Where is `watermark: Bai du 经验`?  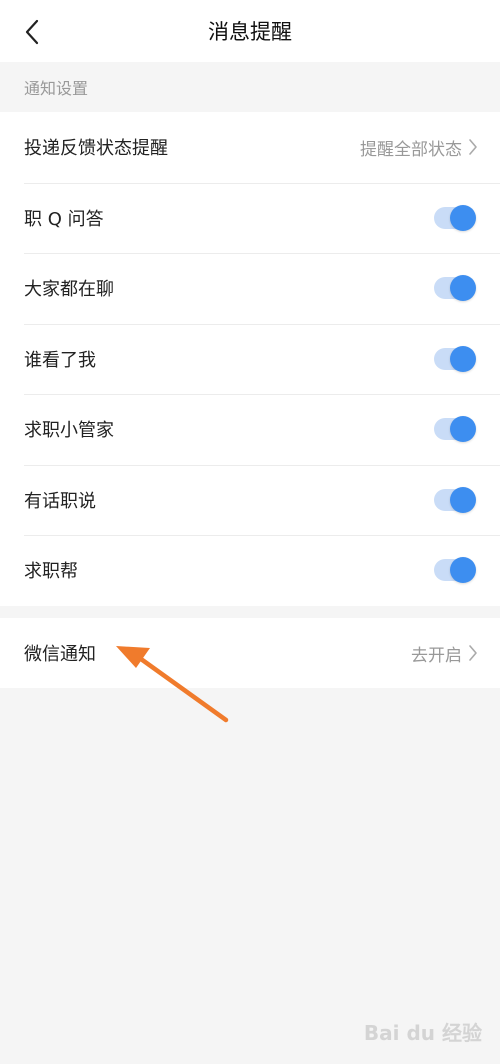
watermark: Bai du 经验 is located at coordinates (422, 1033).